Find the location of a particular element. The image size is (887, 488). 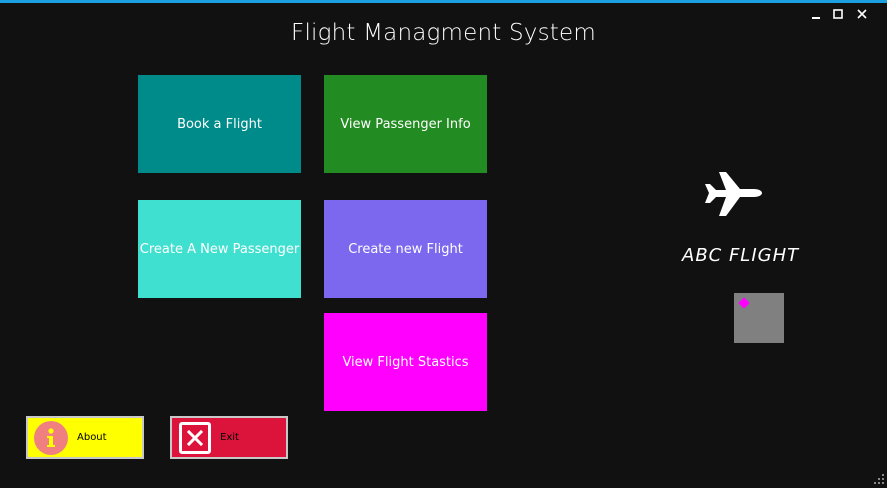

gray-box-widget is located at coordinates (759, 318).